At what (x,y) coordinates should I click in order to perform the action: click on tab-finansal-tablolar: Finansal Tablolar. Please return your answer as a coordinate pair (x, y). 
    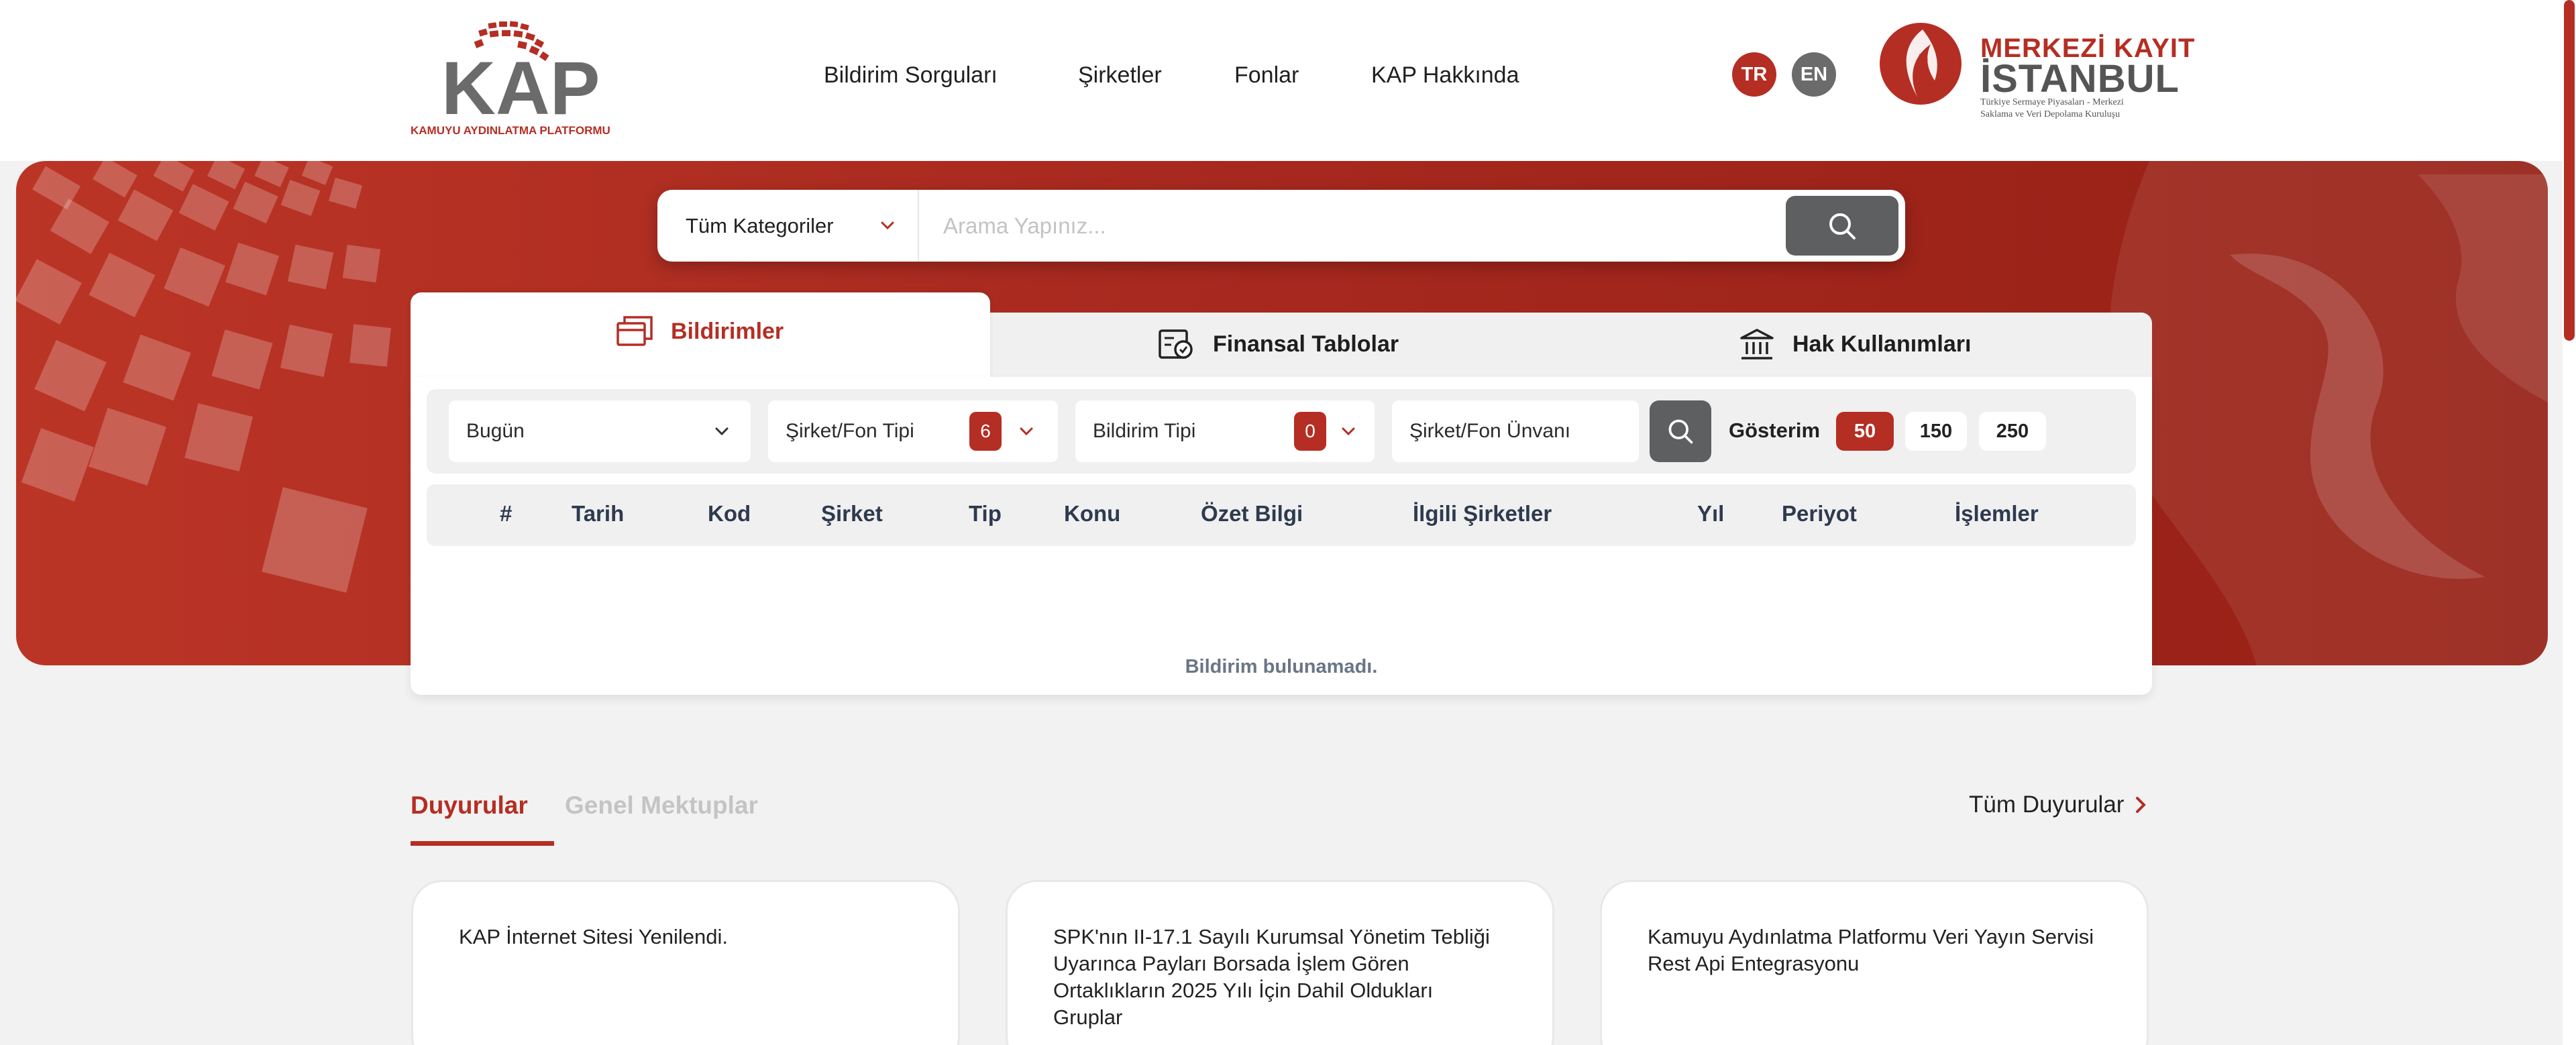
    Looking at the image, I should click on (1278, 344).